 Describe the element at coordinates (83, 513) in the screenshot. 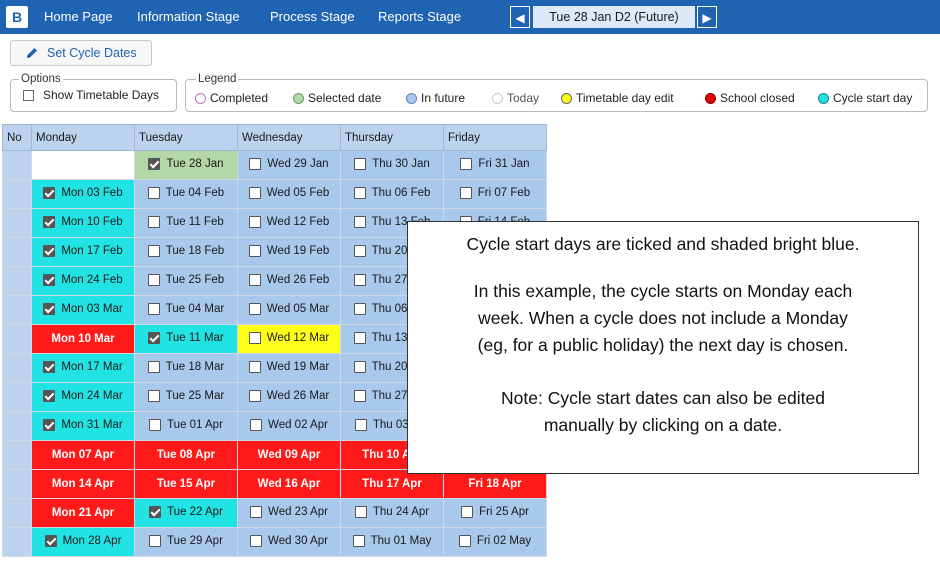

I see `calendar-date-cell: Mon 21 Apr` at that location.